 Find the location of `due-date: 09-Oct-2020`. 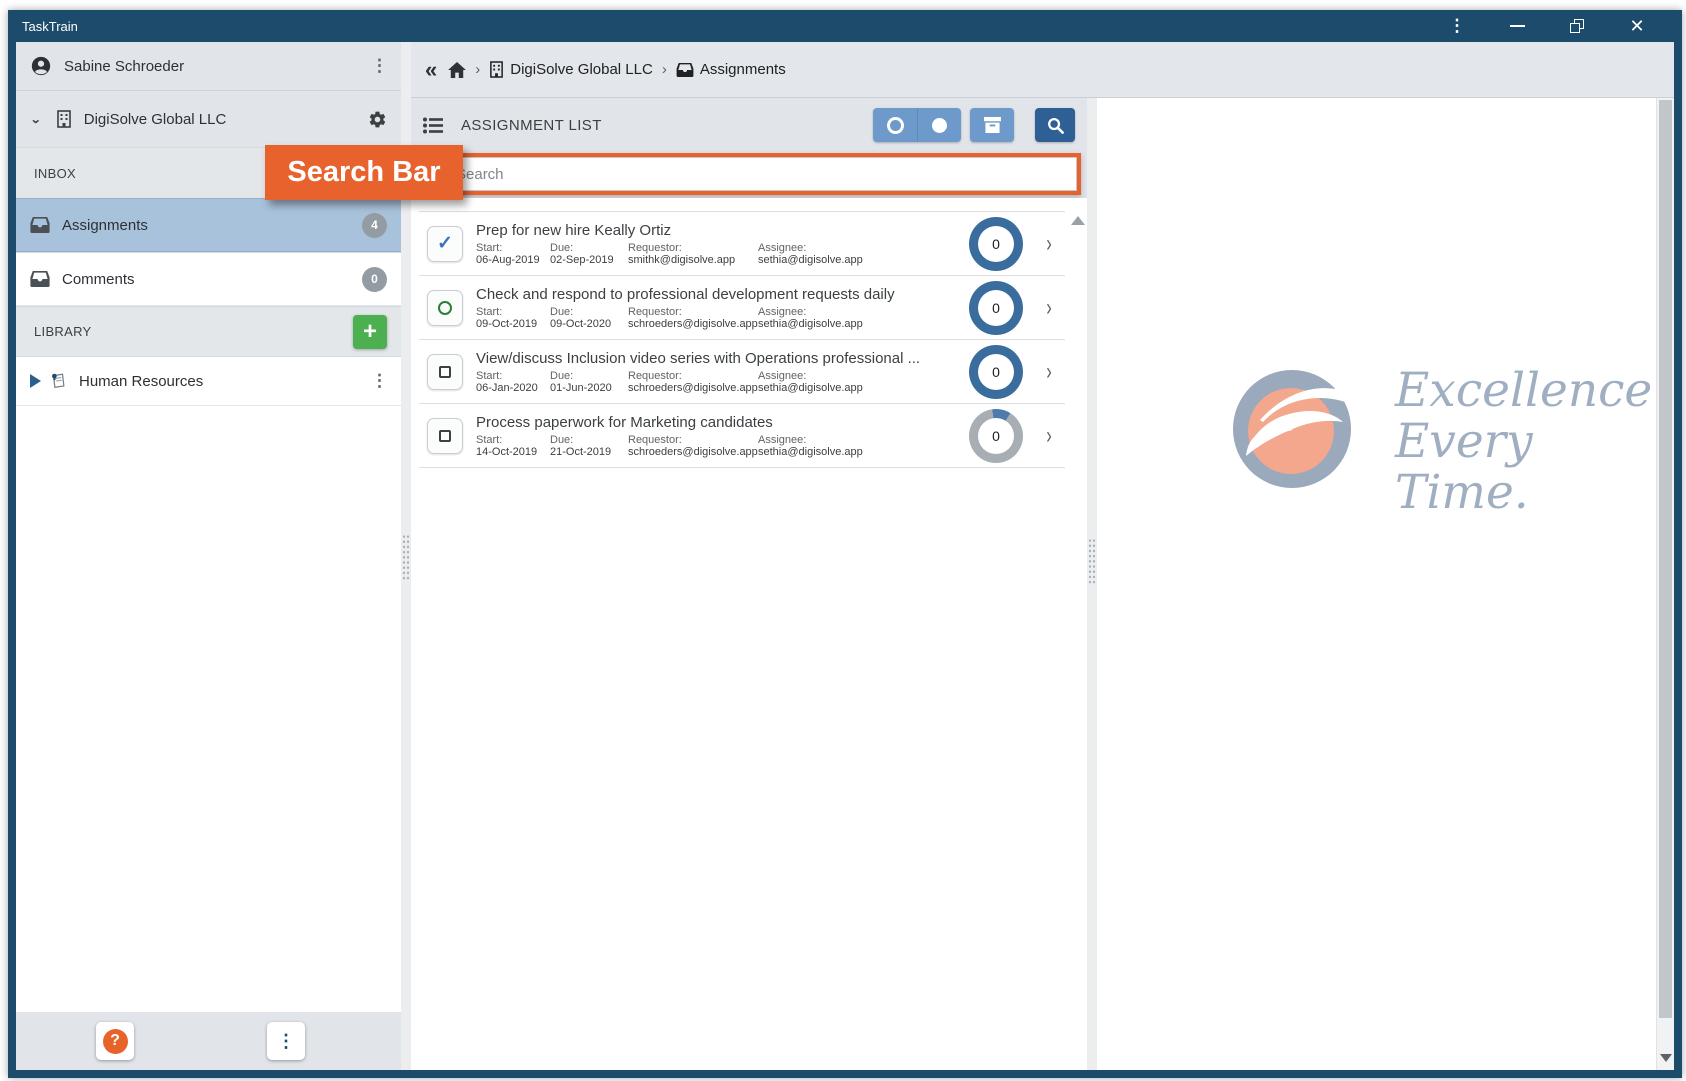

due-date: 09-Oct-2020 is located at coordinates (581, 323).